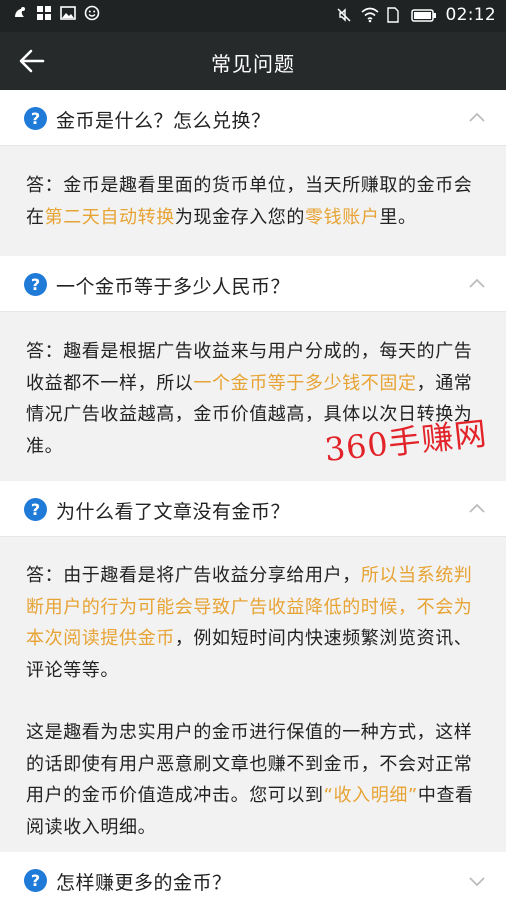 The image size is (506, 900). What do you see at coordinates (369, 15) in the screenshot?
I see `wifi-icon` at bounding box center [369, 15].